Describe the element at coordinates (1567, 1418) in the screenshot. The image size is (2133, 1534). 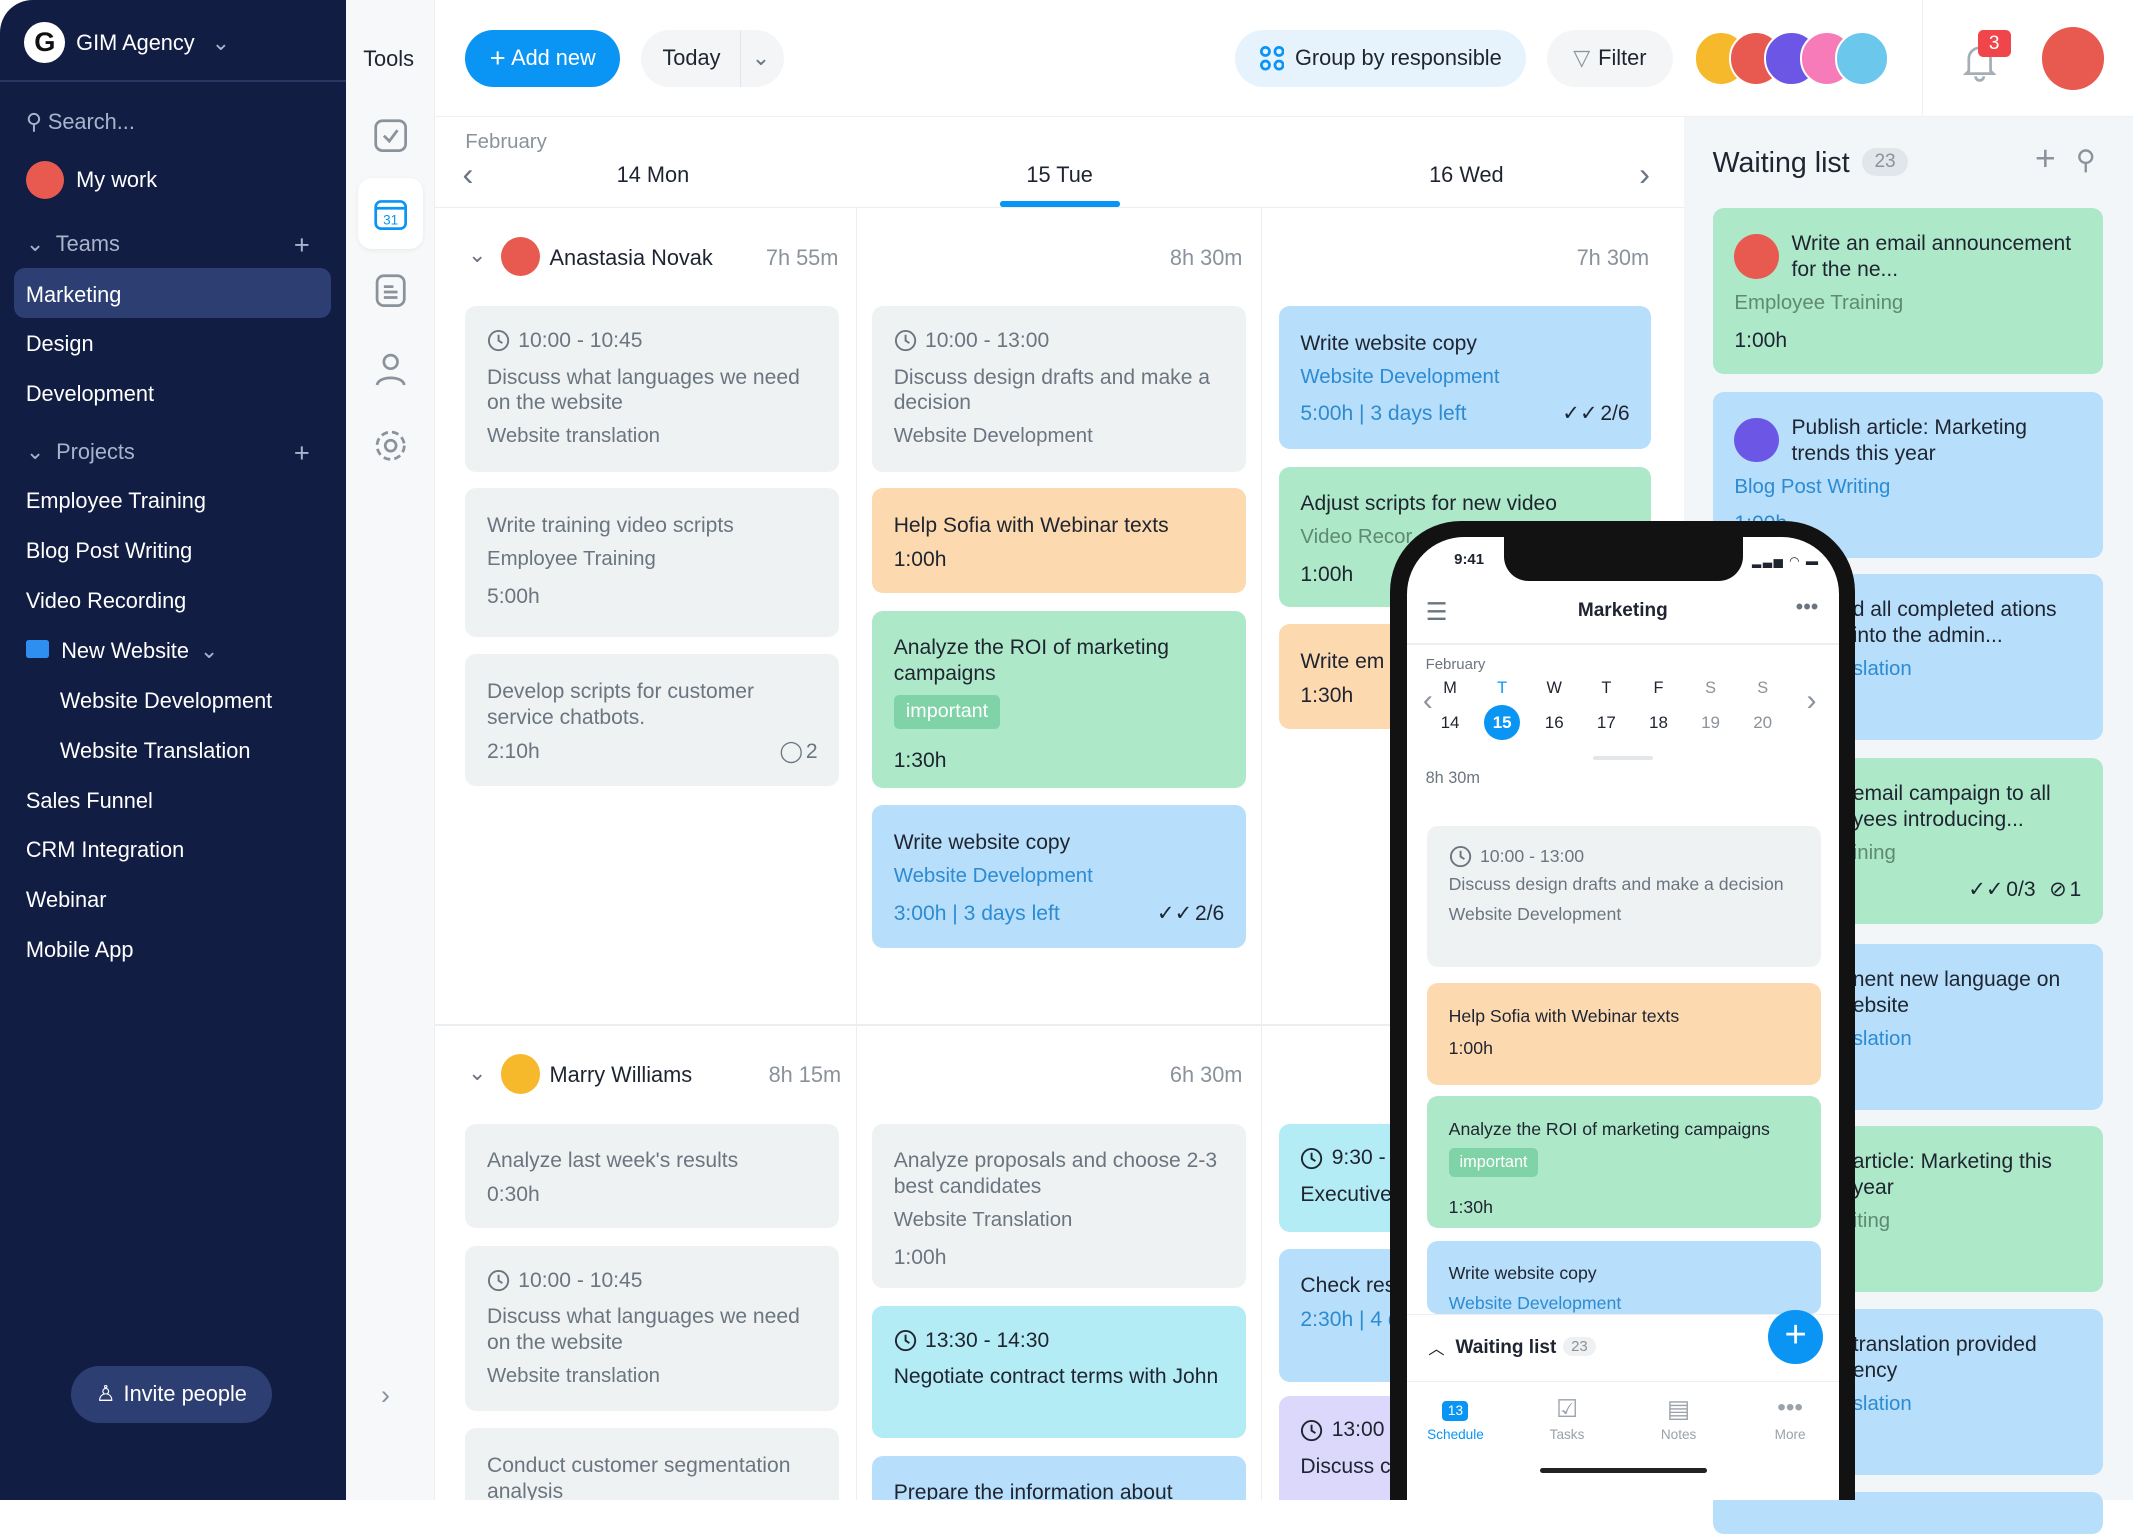
I see `tab-tasks: ☑ Tasks` at that location.